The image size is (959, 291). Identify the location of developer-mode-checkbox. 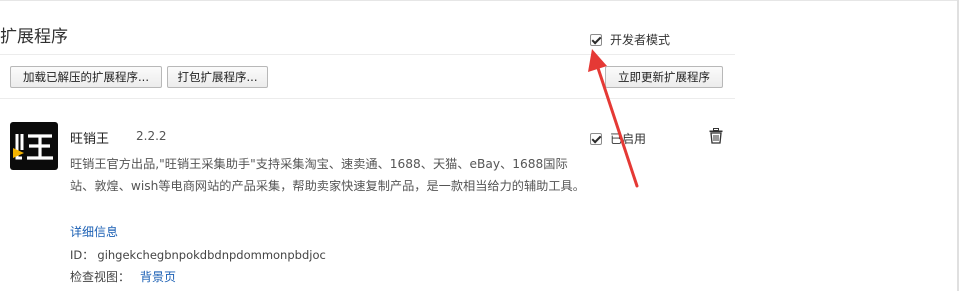
(596, 39).